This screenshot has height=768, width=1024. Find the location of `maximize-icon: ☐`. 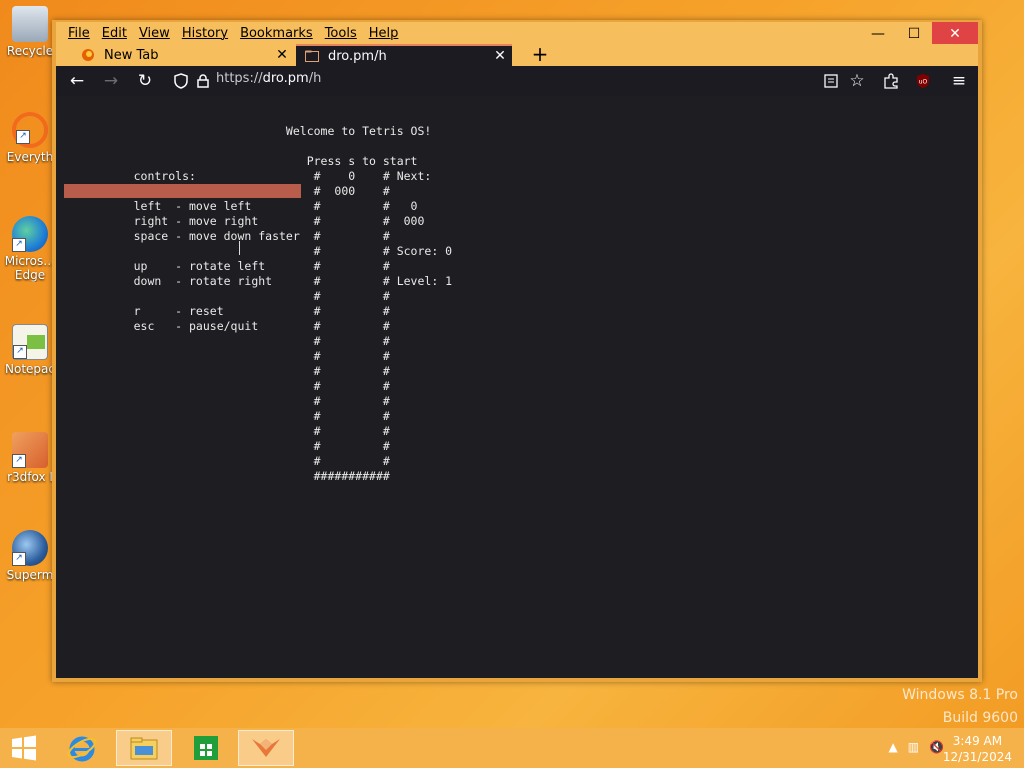

maximize-icon: ☐ is located at coordinates (914, 34).